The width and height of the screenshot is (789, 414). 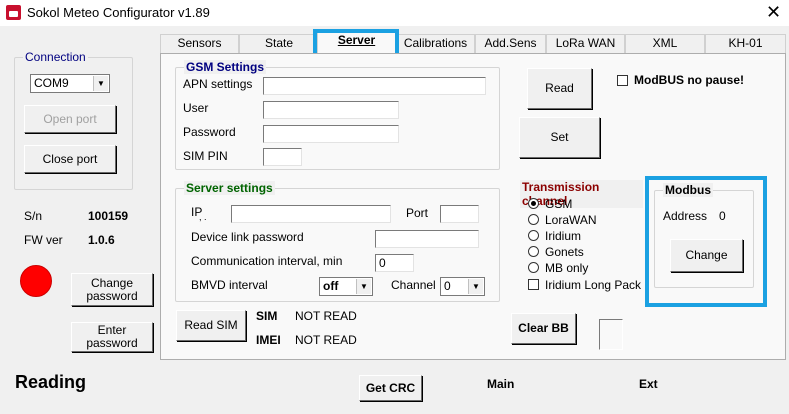 I want to click on imei-label: IMEI, so click(x=268, y=340).